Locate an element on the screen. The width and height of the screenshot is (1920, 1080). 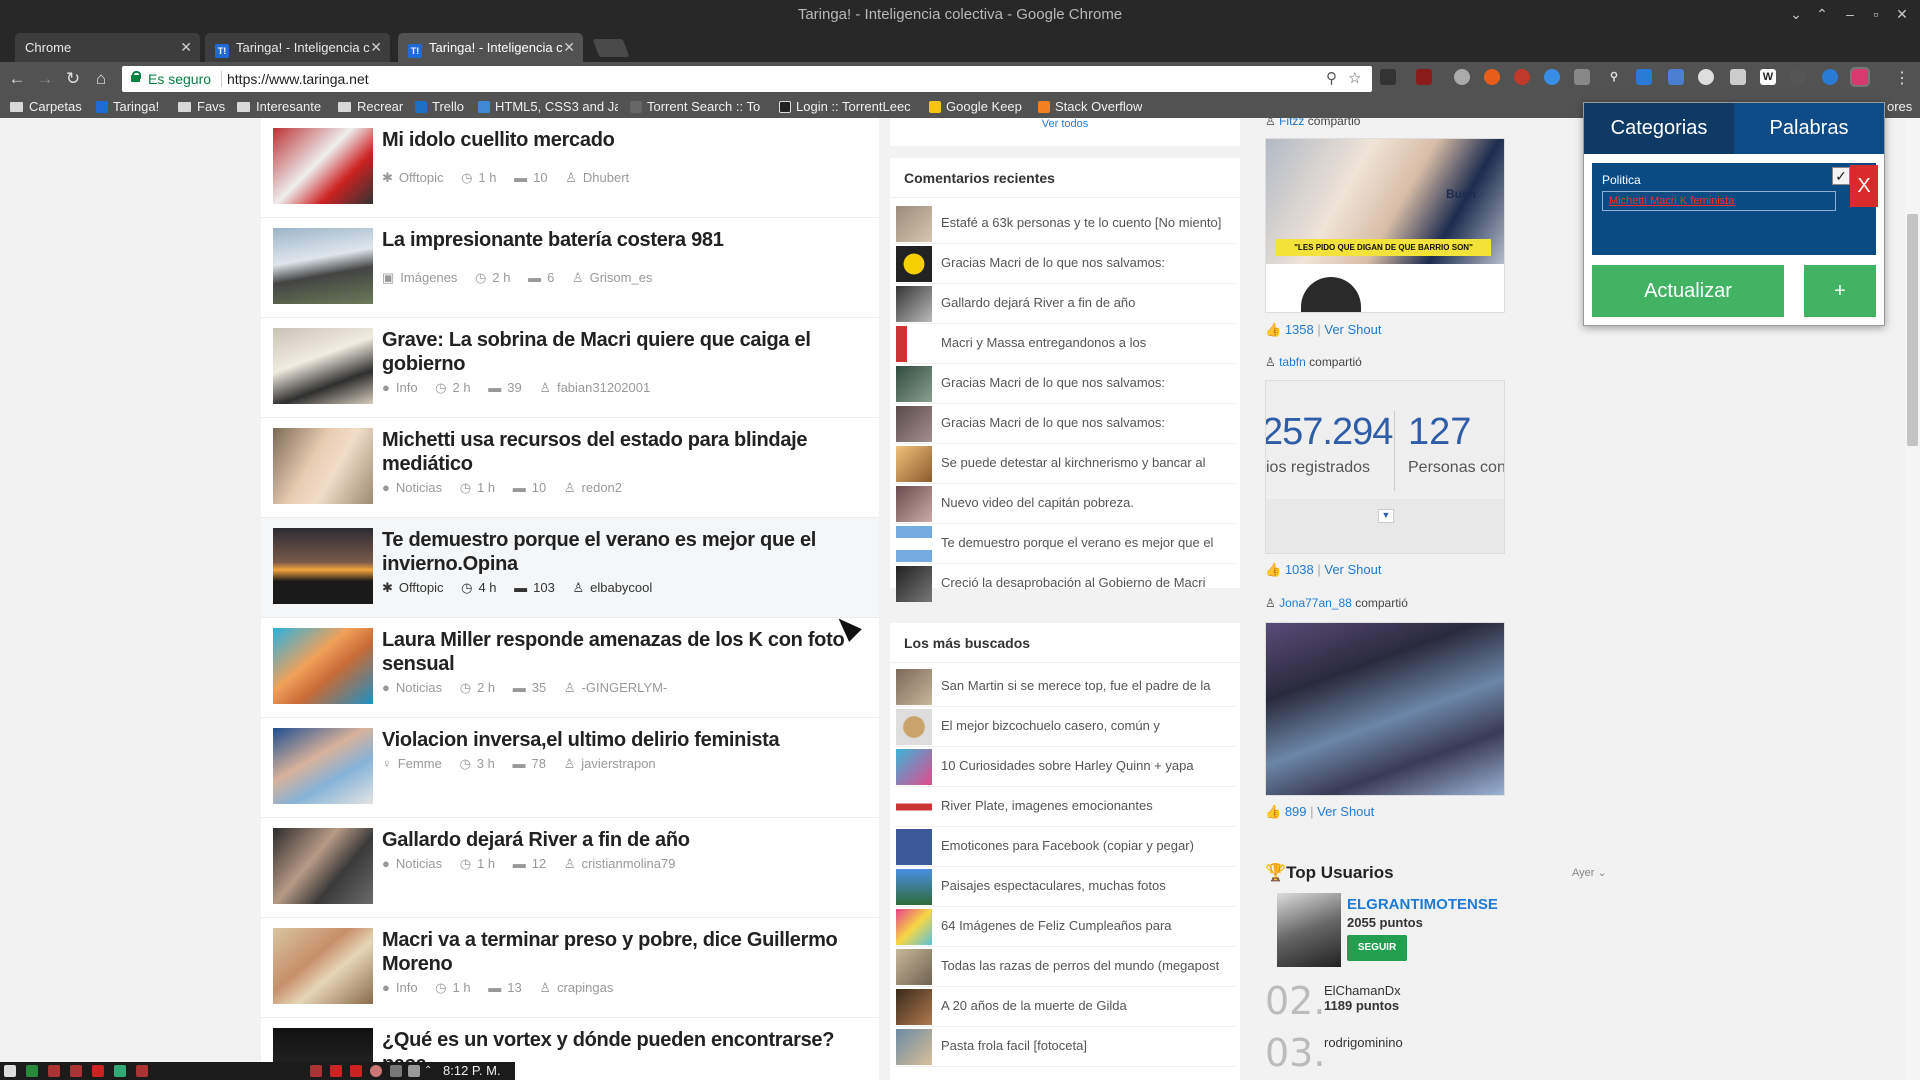
comment-item: Gracias Macri de lo que nos salvamos: is located at coordinates (1065, 264).